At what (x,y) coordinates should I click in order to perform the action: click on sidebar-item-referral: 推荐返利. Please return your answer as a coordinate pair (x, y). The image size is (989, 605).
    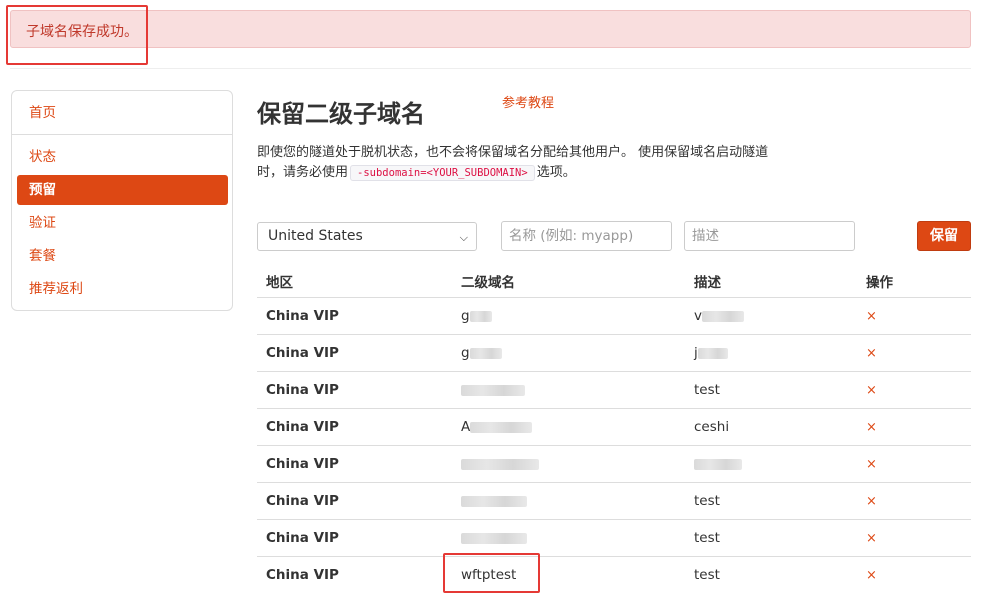
    Looking at the image, I should click on (122, 289).